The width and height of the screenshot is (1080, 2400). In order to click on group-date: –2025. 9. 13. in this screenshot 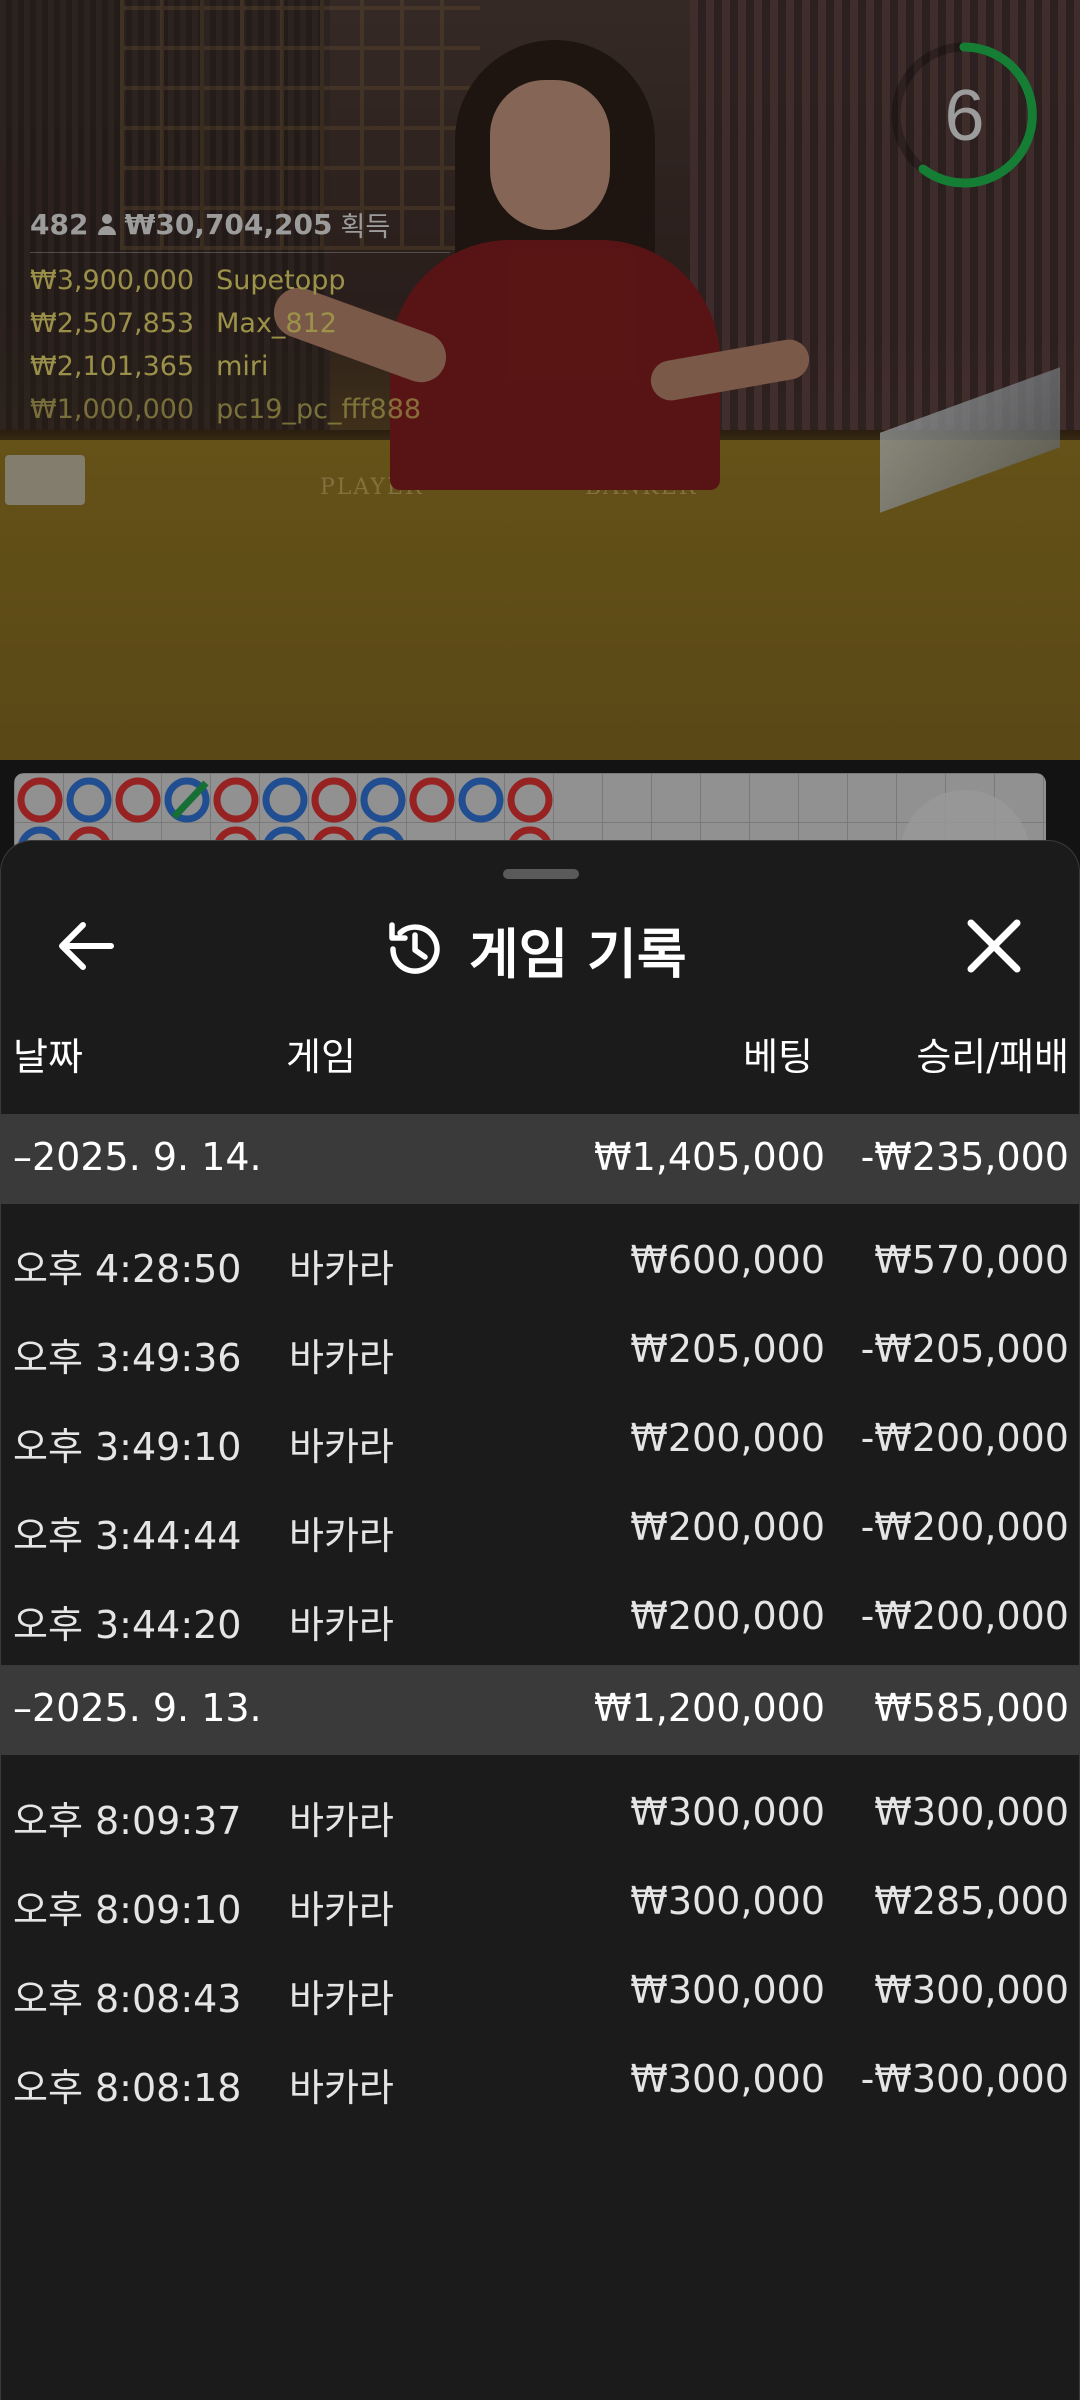, I will do `click(137, 1708)`.